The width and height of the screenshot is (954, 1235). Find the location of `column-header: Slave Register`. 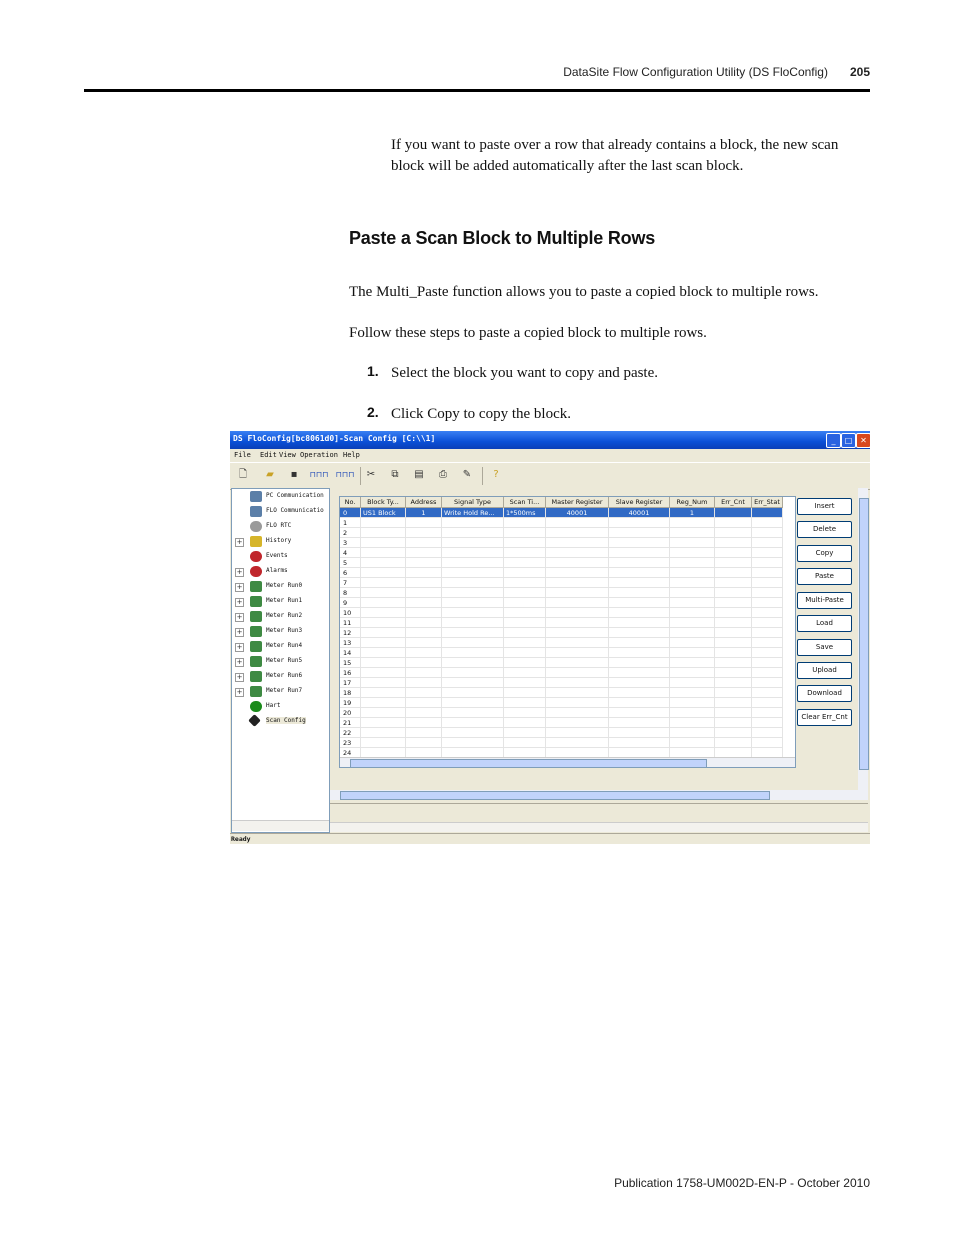

column-header: Slave Register is located at coordinates (639, 502).